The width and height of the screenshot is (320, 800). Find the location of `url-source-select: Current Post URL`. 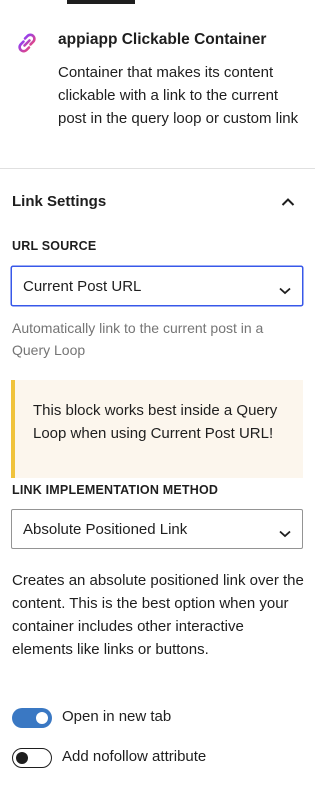

url-source-select: Current Post URL is located at coordinates (157, 286).